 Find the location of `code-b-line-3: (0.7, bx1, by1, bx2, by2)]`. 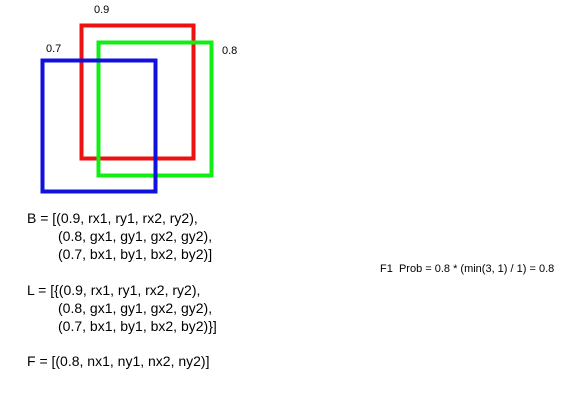

code-b-line-3: (0.7, bx1, by1, bx2, by2)] is located at coordinates (135, 254).